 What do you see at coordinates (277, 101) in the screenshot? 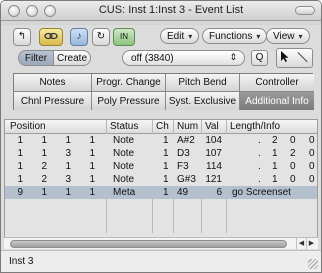
I see `tab-additional-info: Additional Info` at bounding box center [277, 101].